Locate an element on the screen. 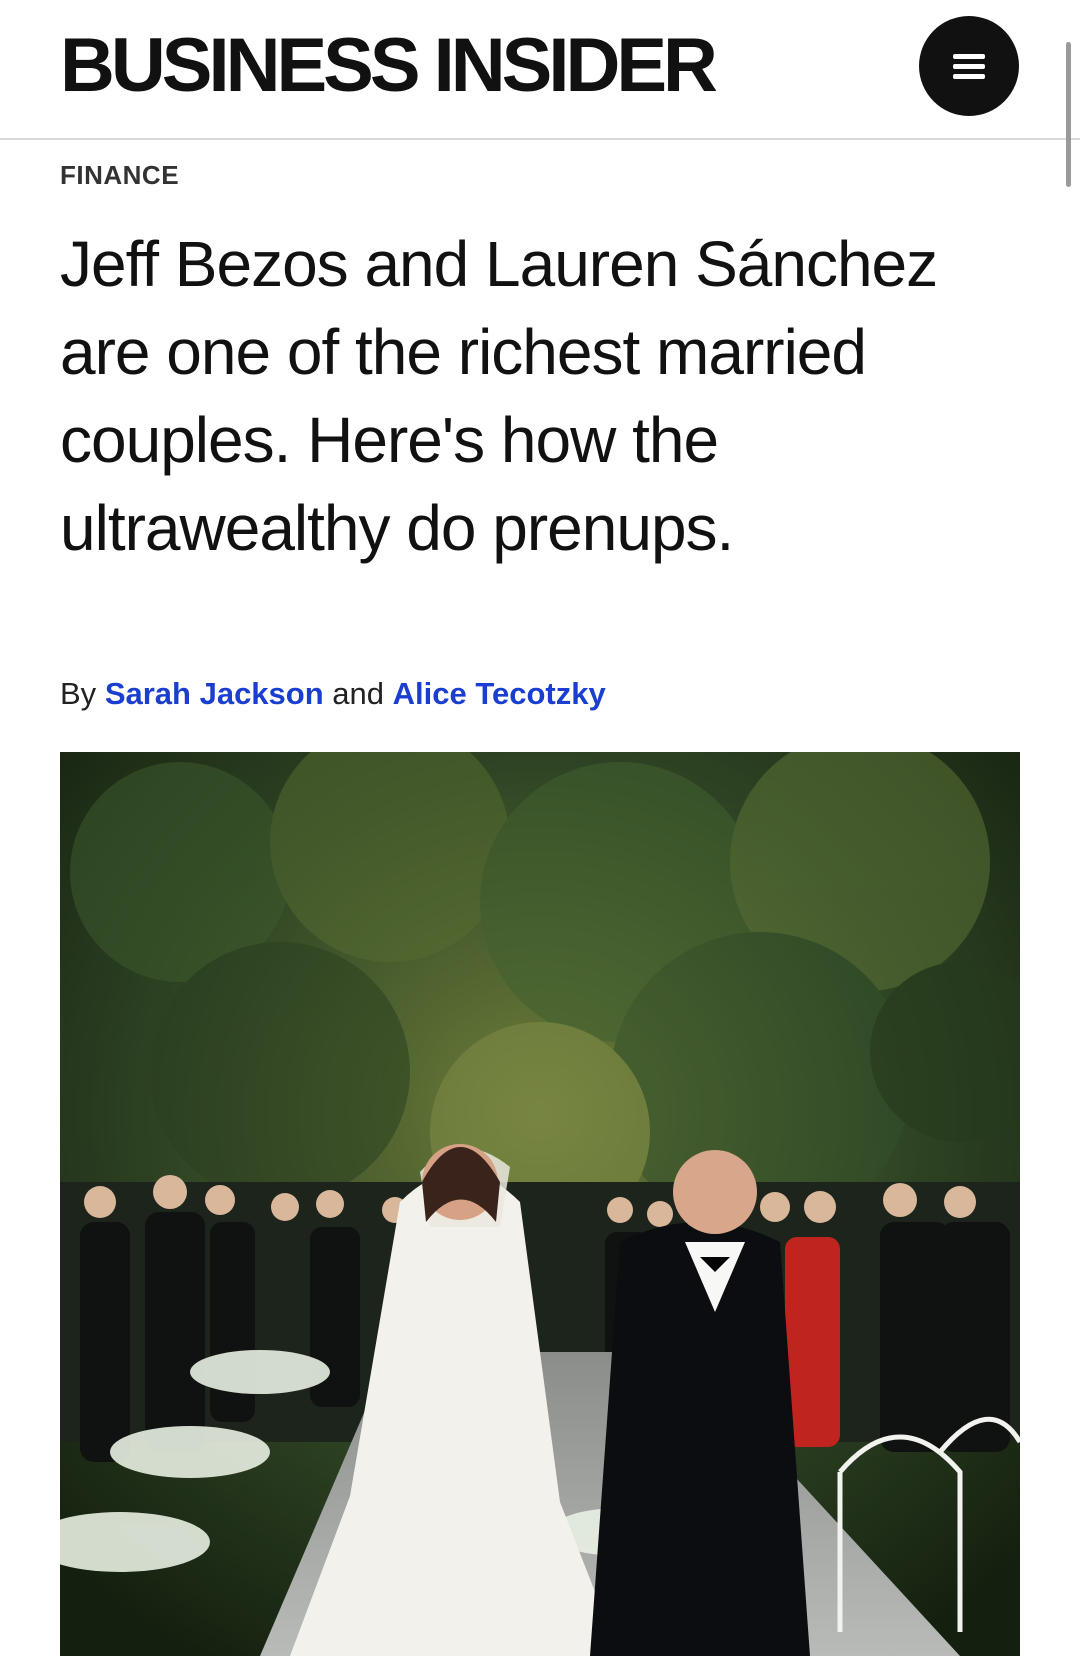 The width and height of the screenshot is (1080, 1656). section-label: FINANCE is located at coordinates (119, 175).